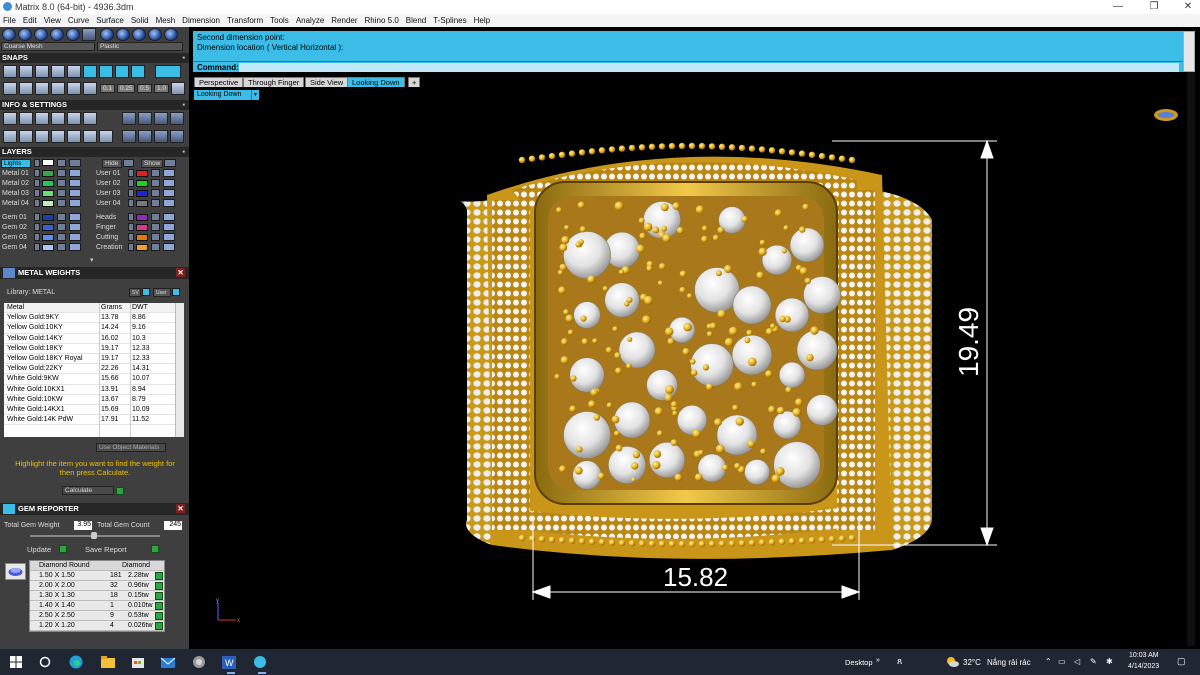 Image resolution: width=1200 pixels, height=675 pixels. Describe the element at coordinates (245, 20) in the screenshot. I see `menu-transform: Transform` at that location.